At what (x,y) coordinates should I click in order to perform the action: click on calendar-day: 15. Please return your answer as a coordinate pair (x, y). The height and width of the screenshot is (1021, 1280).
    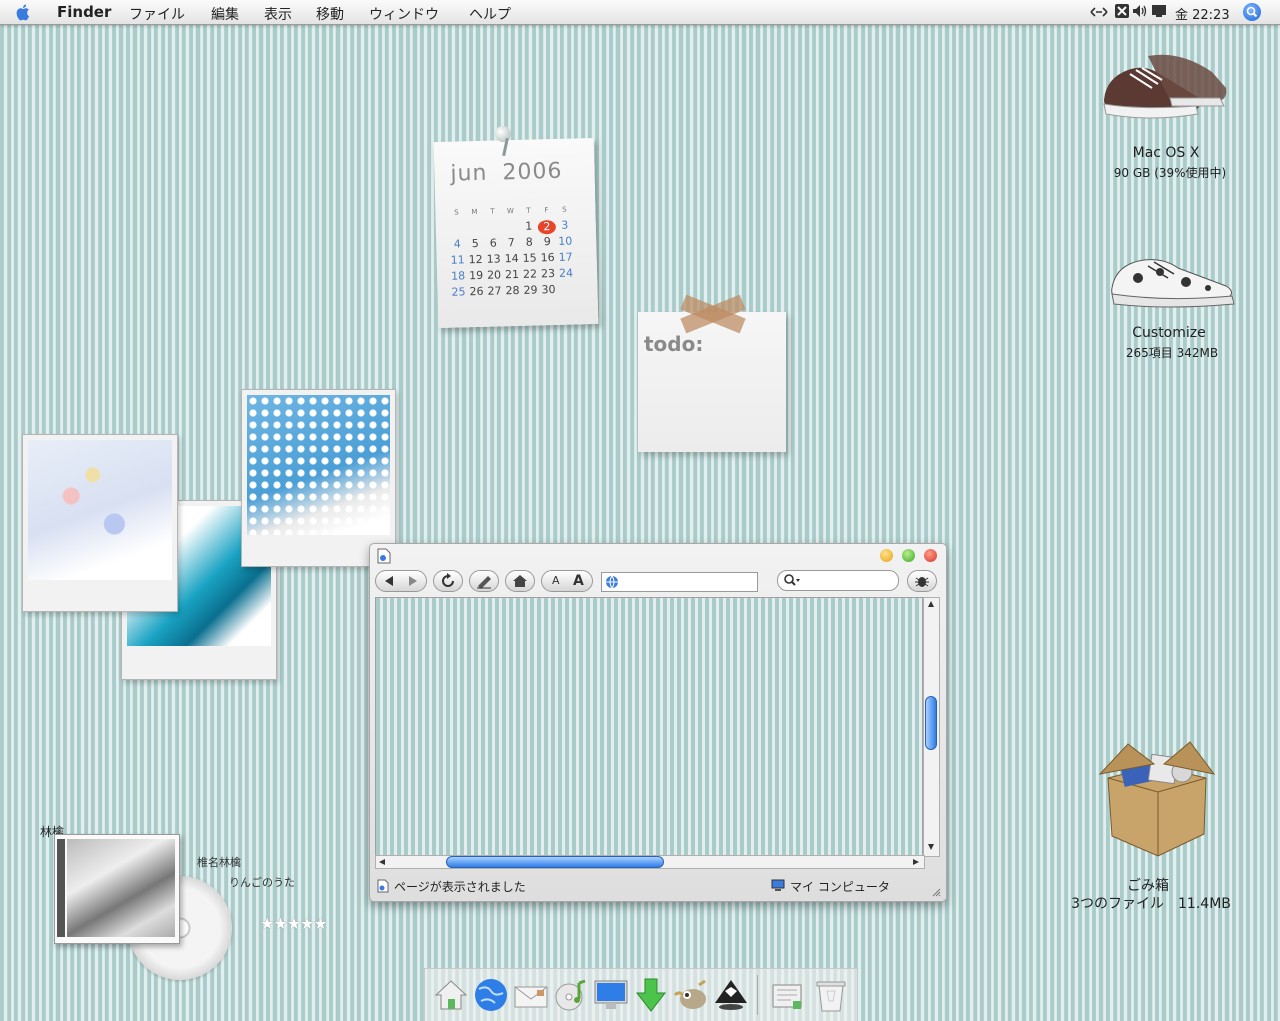
    Looking at the image, I should click on (529, 257).